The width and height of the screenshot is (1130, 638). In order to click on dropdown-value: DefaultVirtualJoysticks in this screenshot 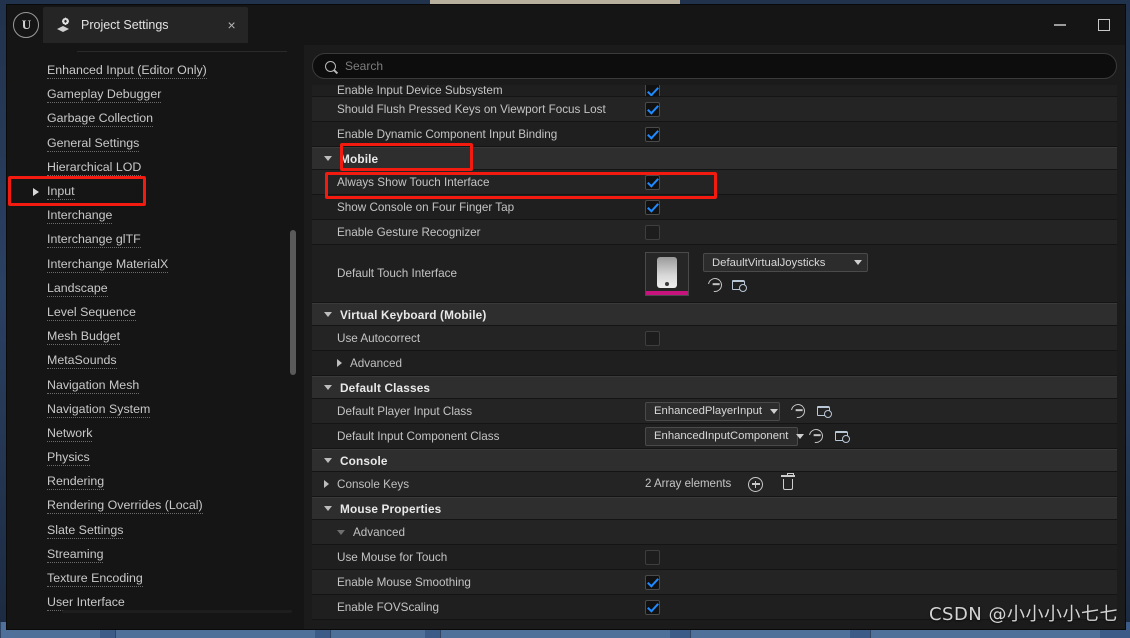, I will do `click(769, 262)`.